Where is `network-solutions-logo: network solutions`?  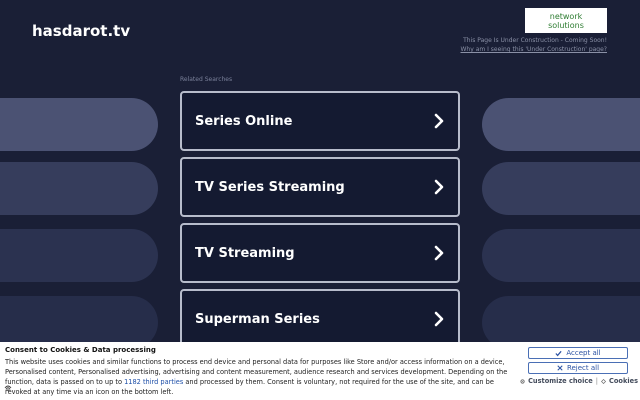
network-solutions-logo: network solutions is located at coordinates (566, 20).